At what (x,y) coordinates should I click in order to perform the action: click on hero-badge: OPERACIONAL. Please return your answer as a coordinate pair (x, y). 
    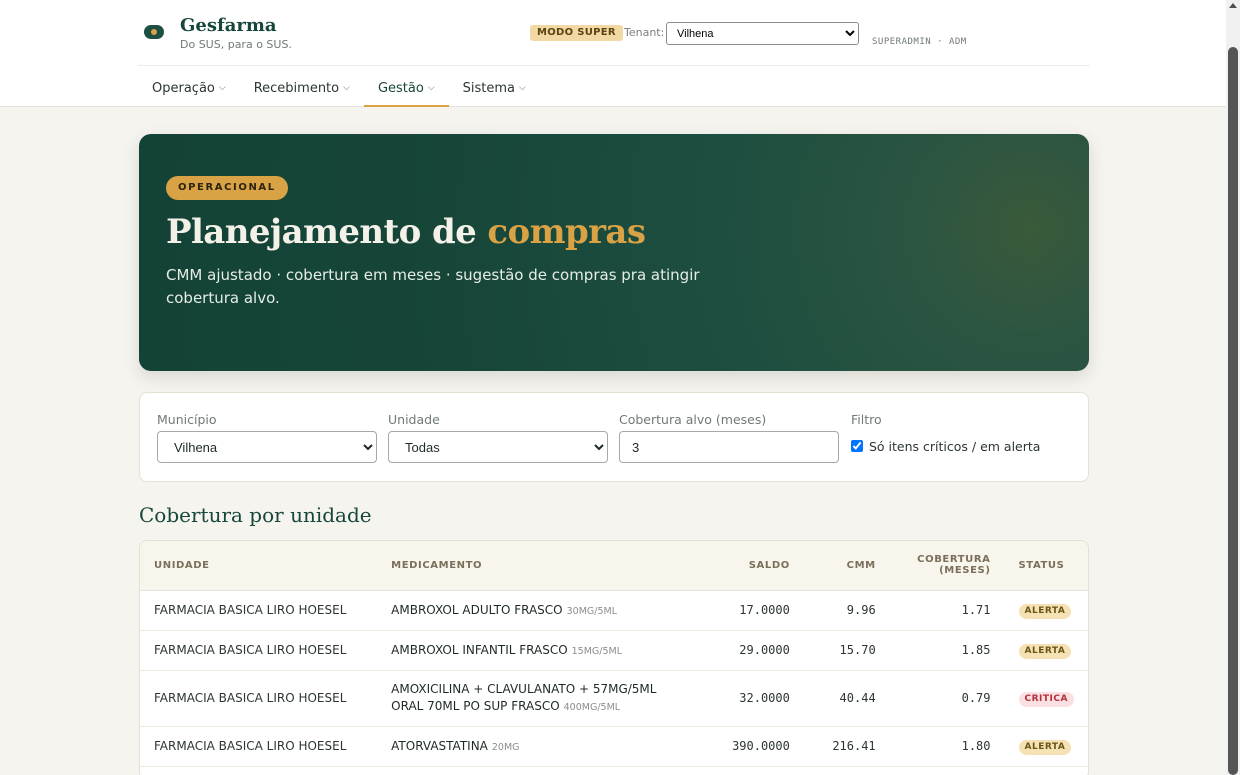
    Looking at the image, I should click on (227, 188).